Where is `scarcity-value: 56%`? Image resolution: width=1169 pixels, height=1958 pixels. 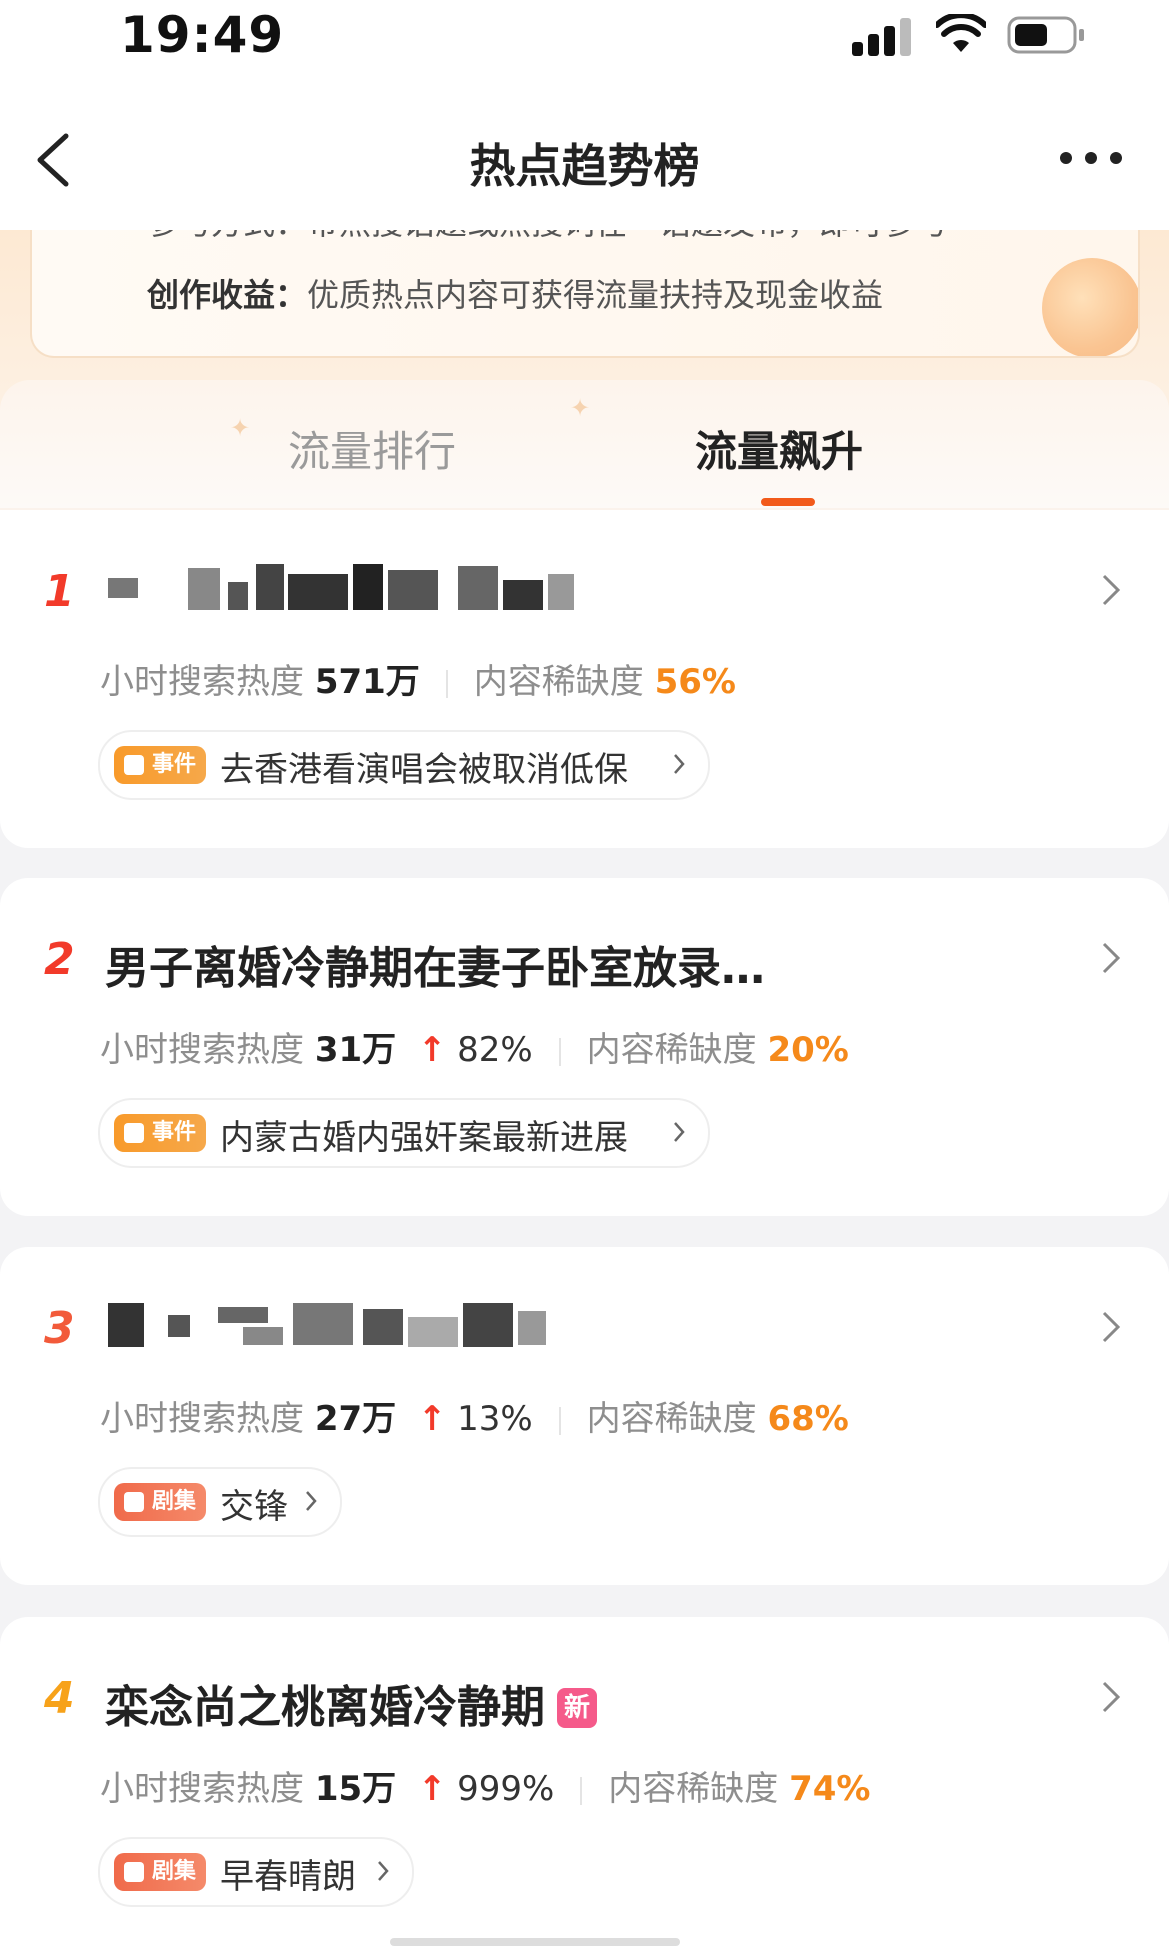
scarcity-value: 56% is located at coordinates (695, 682).